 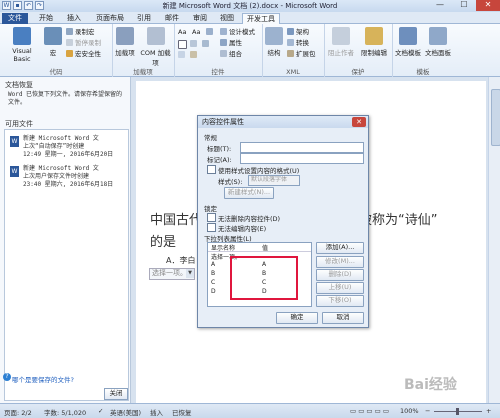 I want to click on zoom-in-icon: +, so click(x=488, y=411).